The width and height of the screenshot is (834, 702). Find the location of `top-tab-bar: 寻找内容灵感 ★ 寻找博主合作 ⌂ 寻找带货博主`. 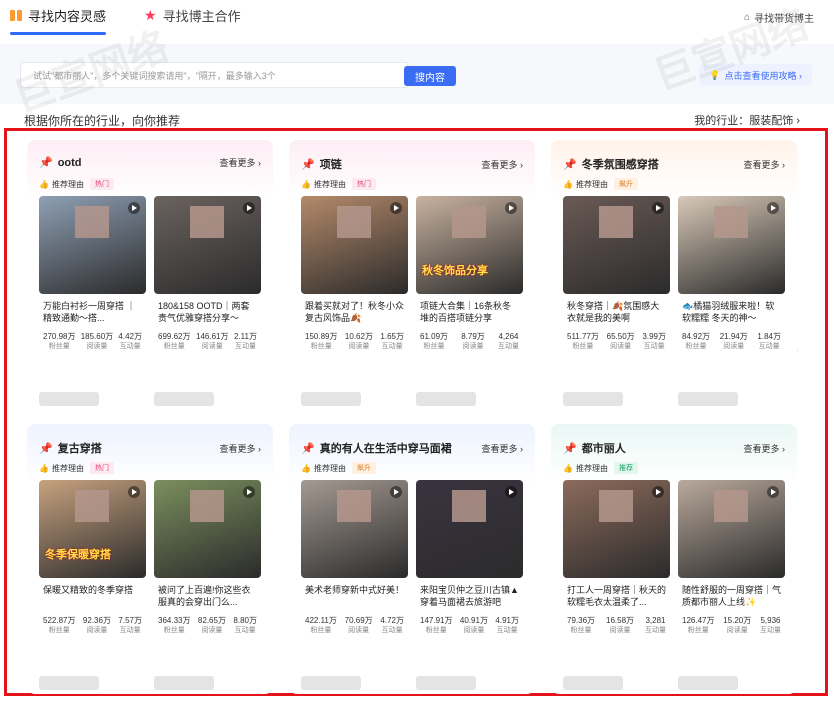

top-tab-bar: 寻找内容灵感 ★ 寻找博主合作 ⌂ 寻找带货博主 is located at coordinates (417, 21).